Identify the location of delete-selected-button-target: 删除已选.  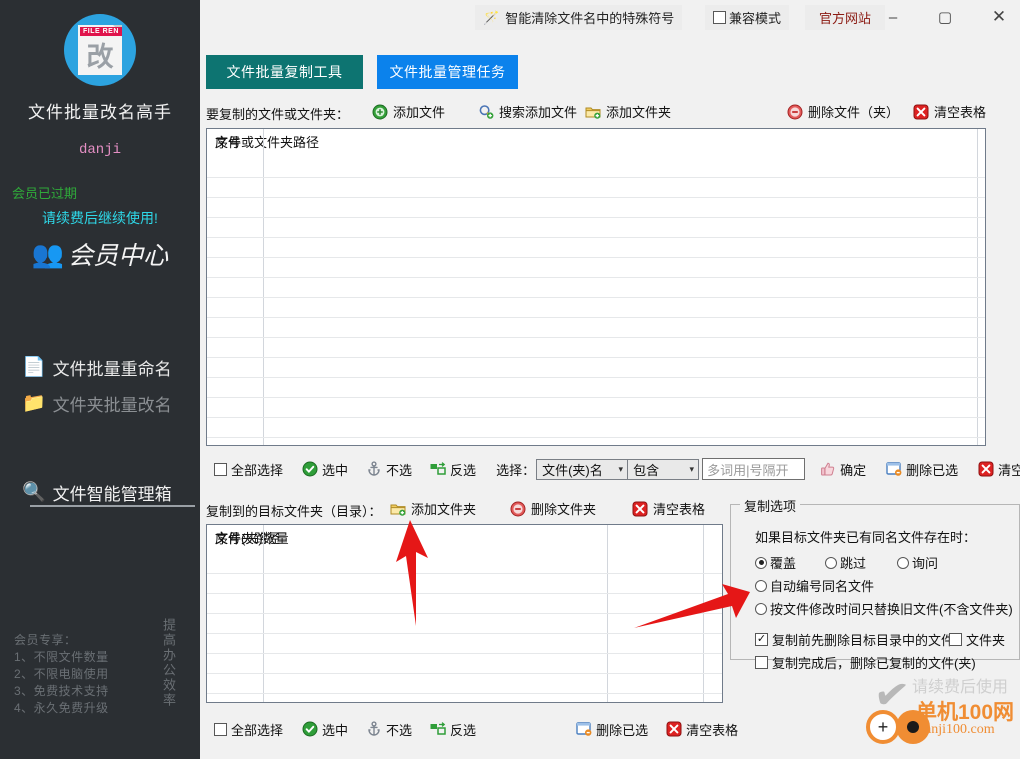
(612, 729).